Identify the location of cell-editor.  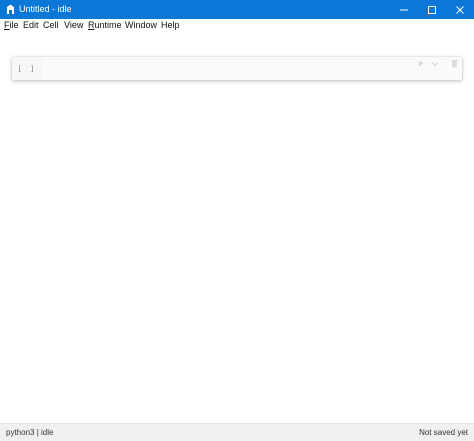
(252, 68).